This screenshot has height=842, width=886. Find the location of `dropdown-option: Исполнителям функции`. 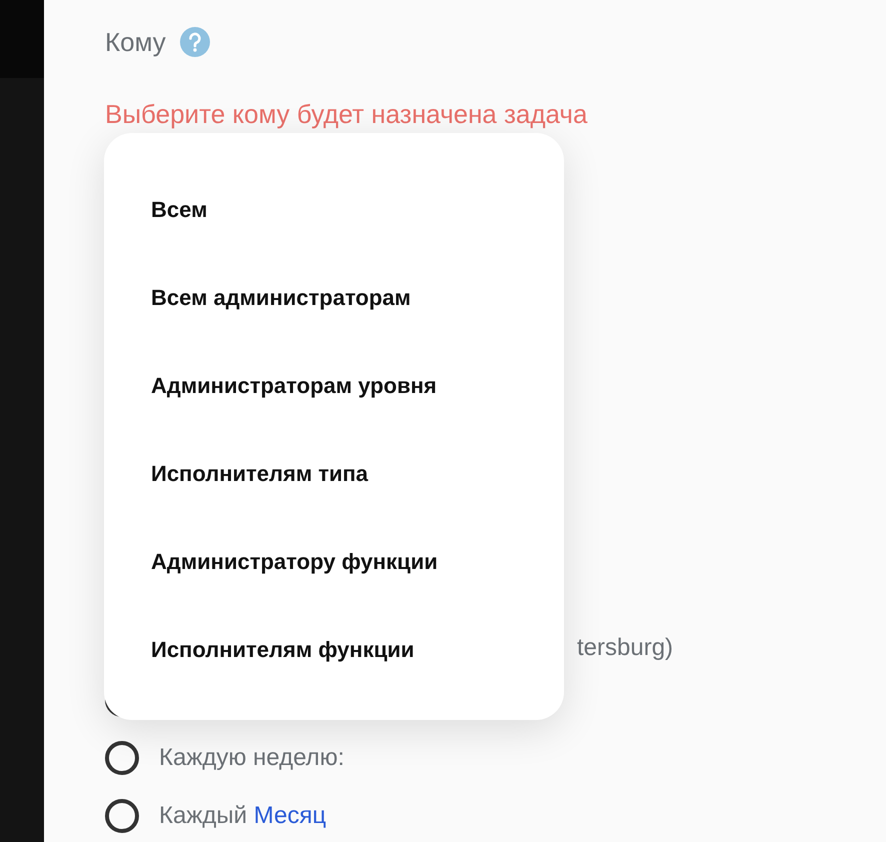

dropdown-option: Исполнителям функции is located at coordinates (334, 649).